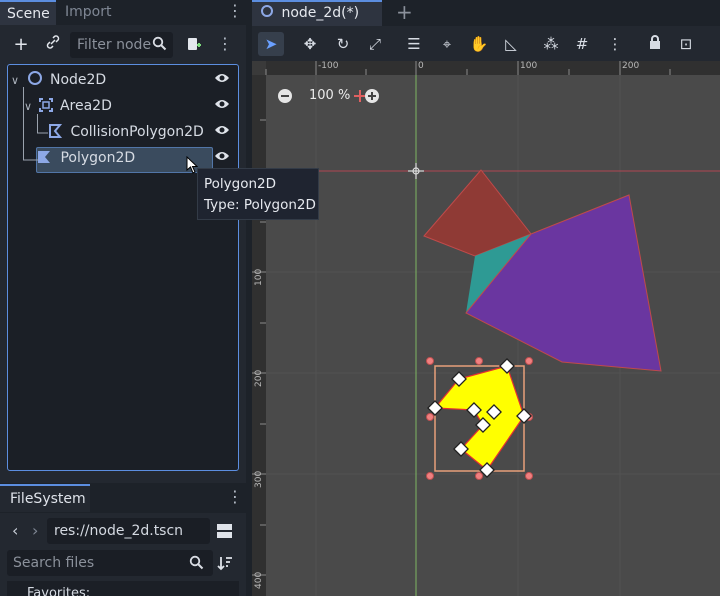 The image size is (720, 596). Describe the element at coordinates (78, 80) in the screenshot. I see `tree-item-label: Node2D` at that location.